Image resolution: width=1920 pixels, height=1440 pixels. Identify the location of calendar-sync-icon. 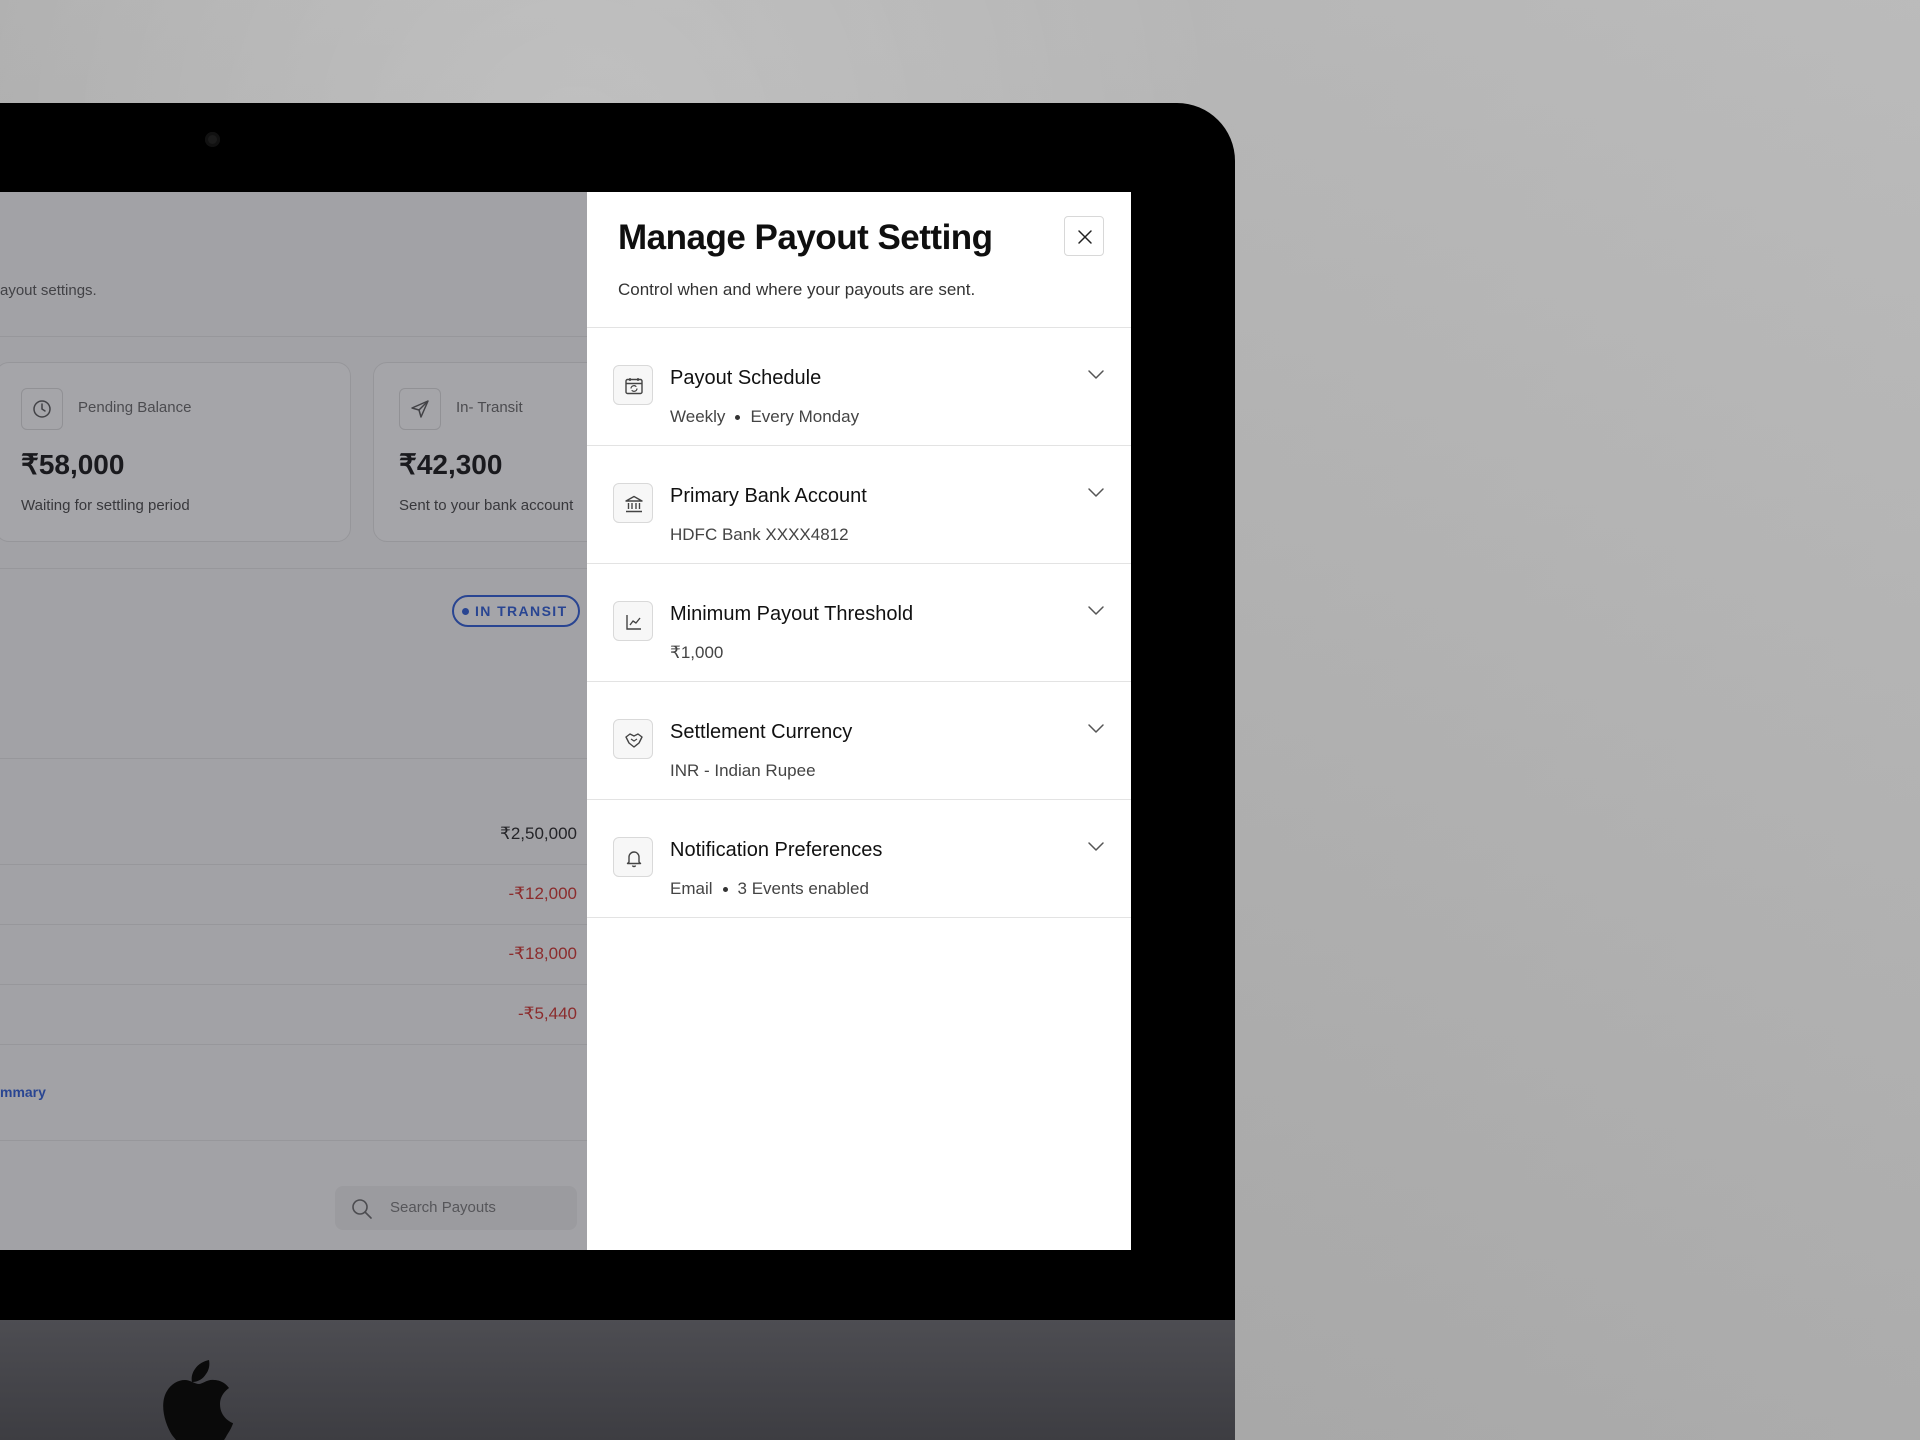
(633, 385).